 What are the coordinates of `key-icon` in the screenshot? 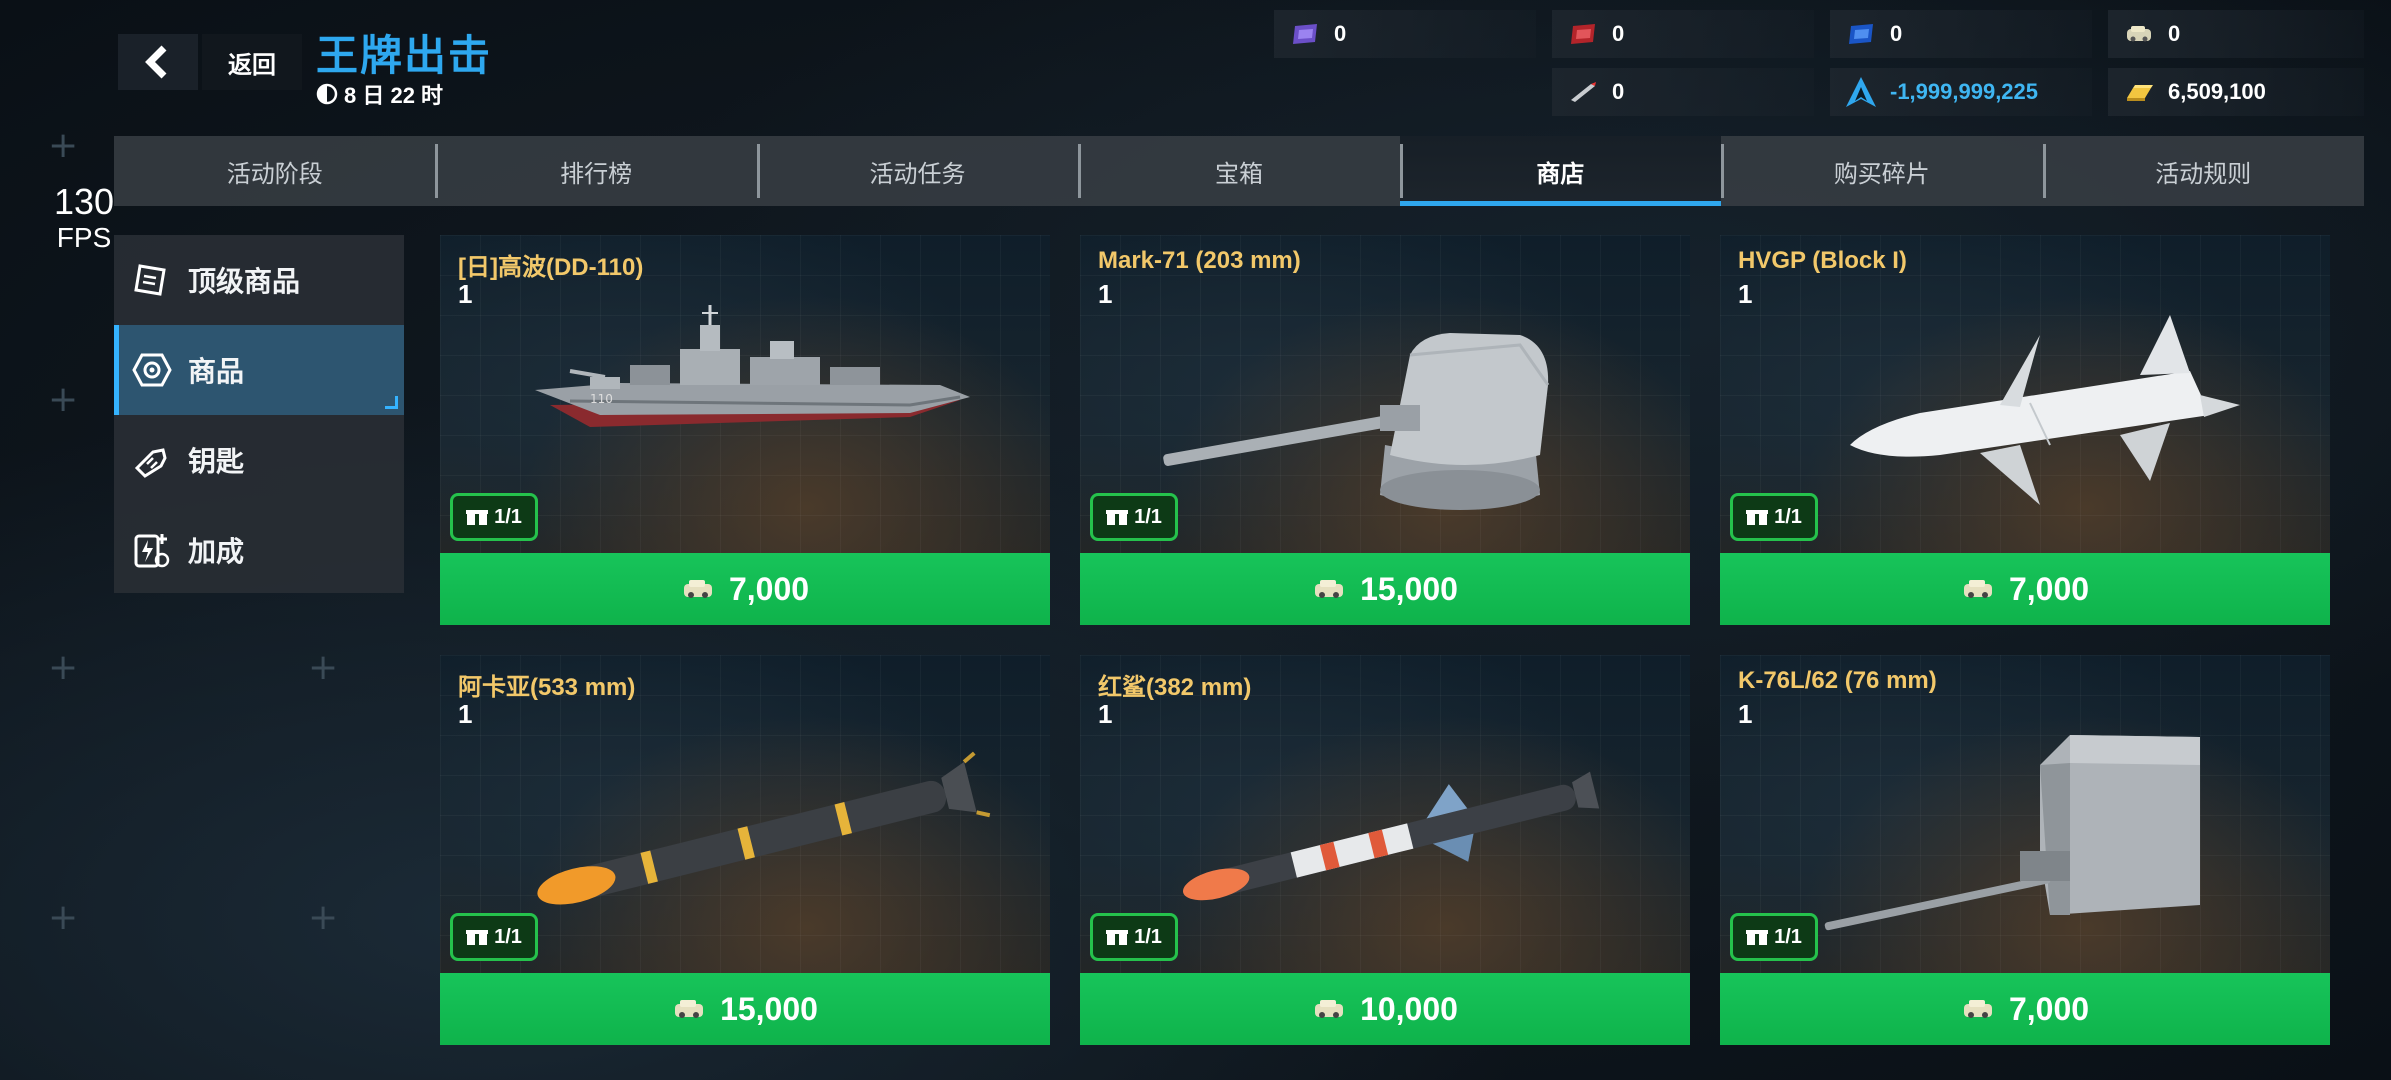 It's located at (152, 460).